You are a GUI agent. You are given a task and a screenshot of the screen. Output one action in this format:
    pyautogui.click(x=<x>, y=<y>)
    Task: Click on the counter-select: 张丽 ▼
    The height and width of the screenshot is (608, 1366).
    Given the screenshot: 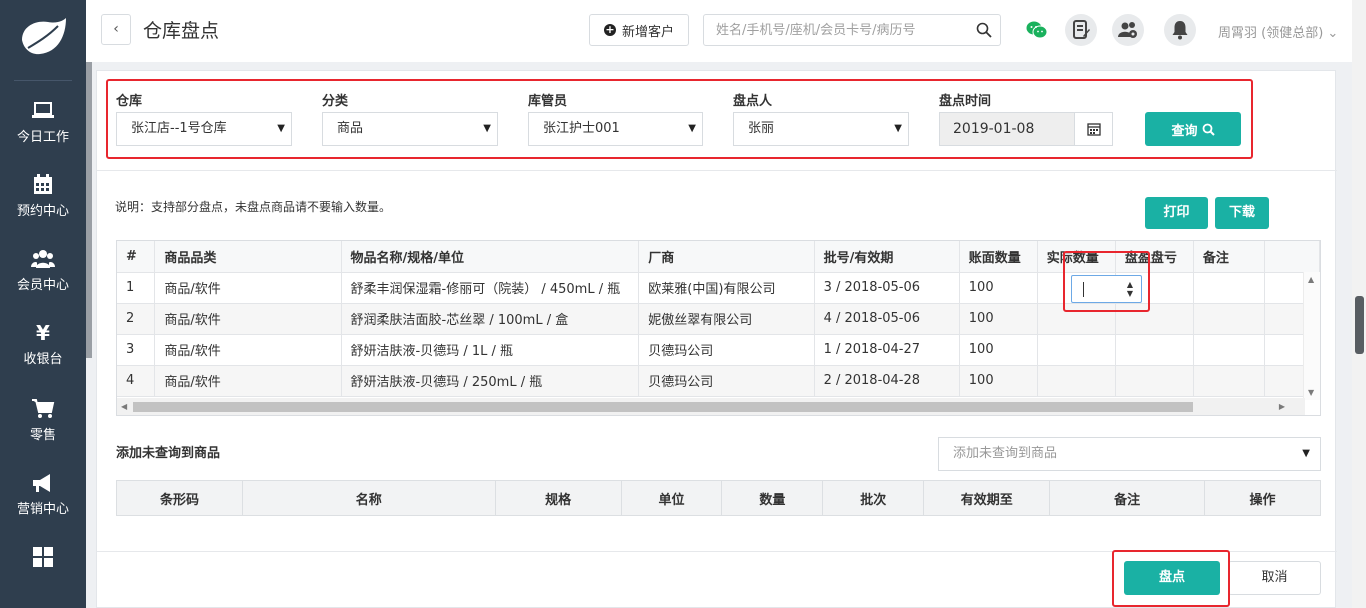 What is the action you would take?
    pyautogui.click(x=821, y=129)
    